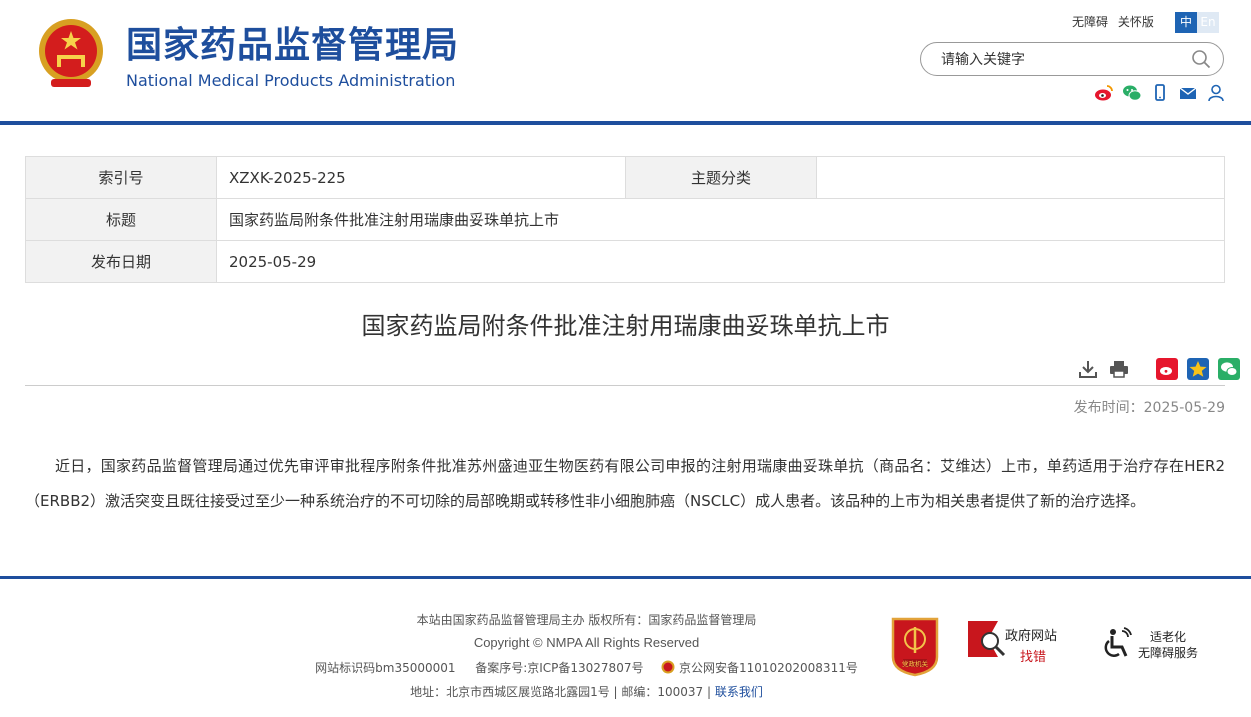  What do you see at coordinates (1168, 637) in the screenshot?
I see `elderly-label: 适老化` at bounding box center [1168, 637].